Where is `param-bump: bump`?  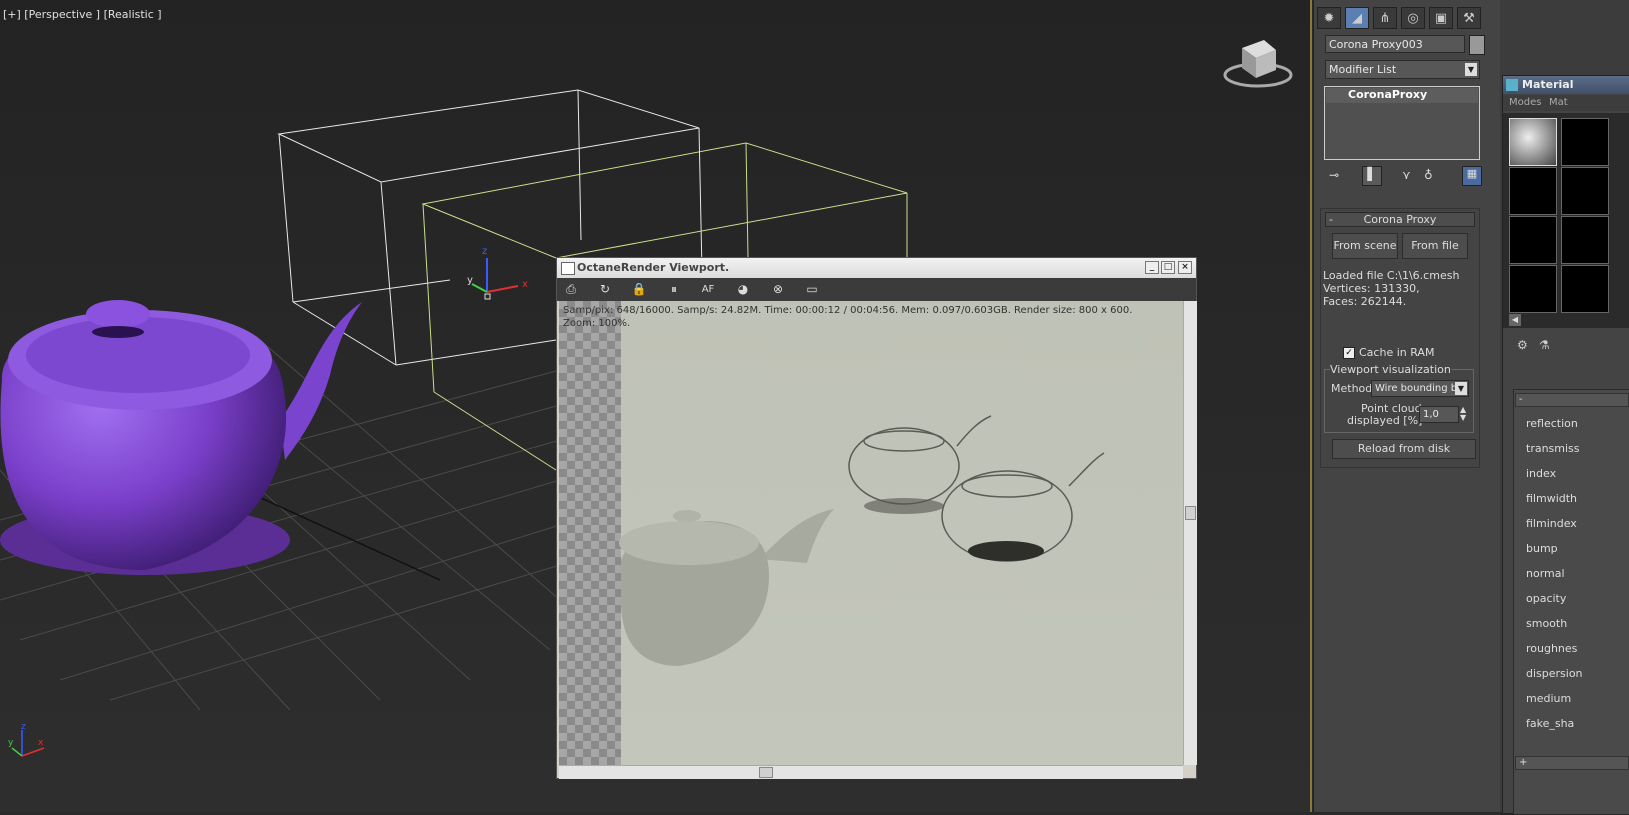 param-bump: bump is located at coordinates (1542, 548).